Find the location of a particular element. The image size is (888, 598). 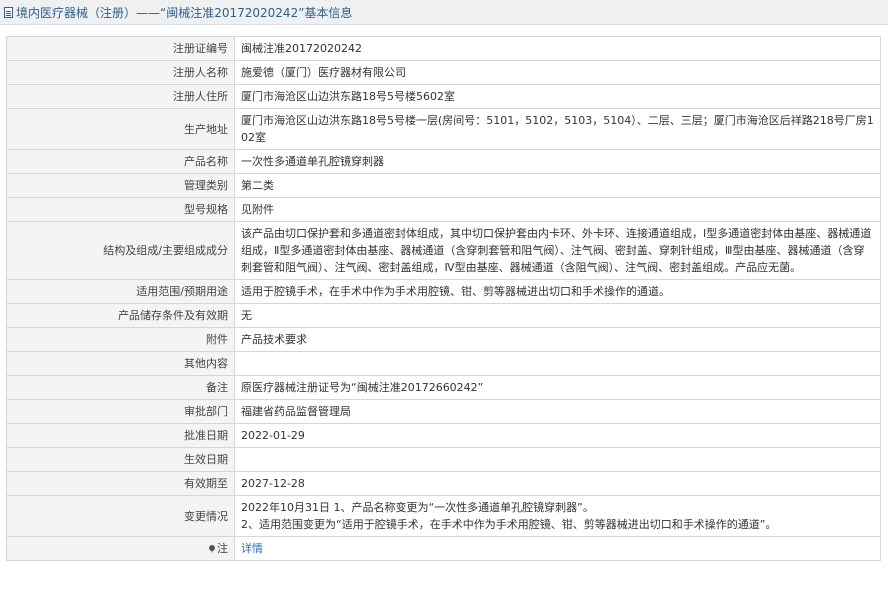

pin-icon is located at coordinates (212, 549).